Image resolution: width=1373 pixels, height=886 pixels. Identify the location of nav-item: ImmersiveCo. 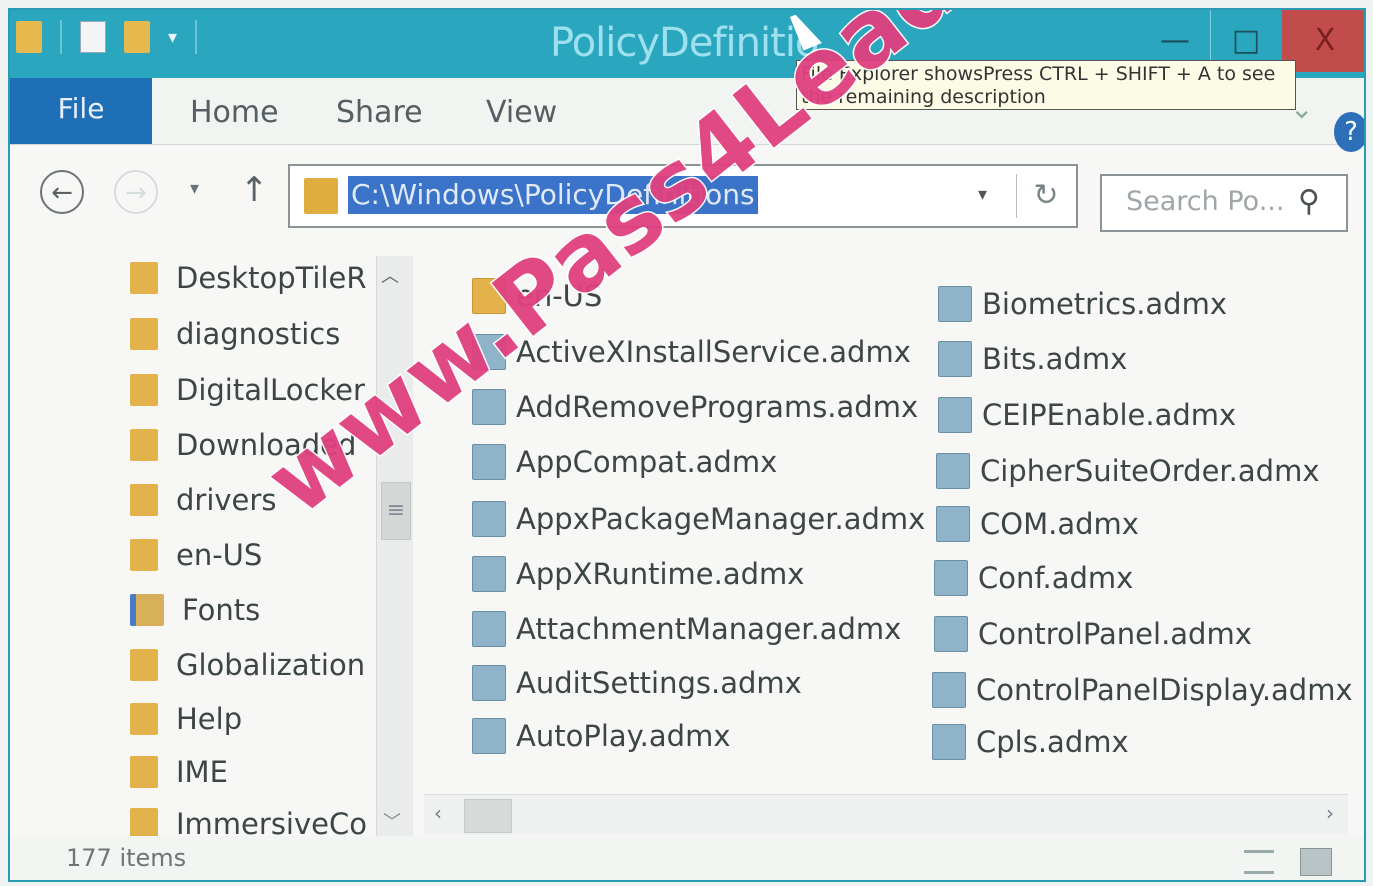
(248, 820).